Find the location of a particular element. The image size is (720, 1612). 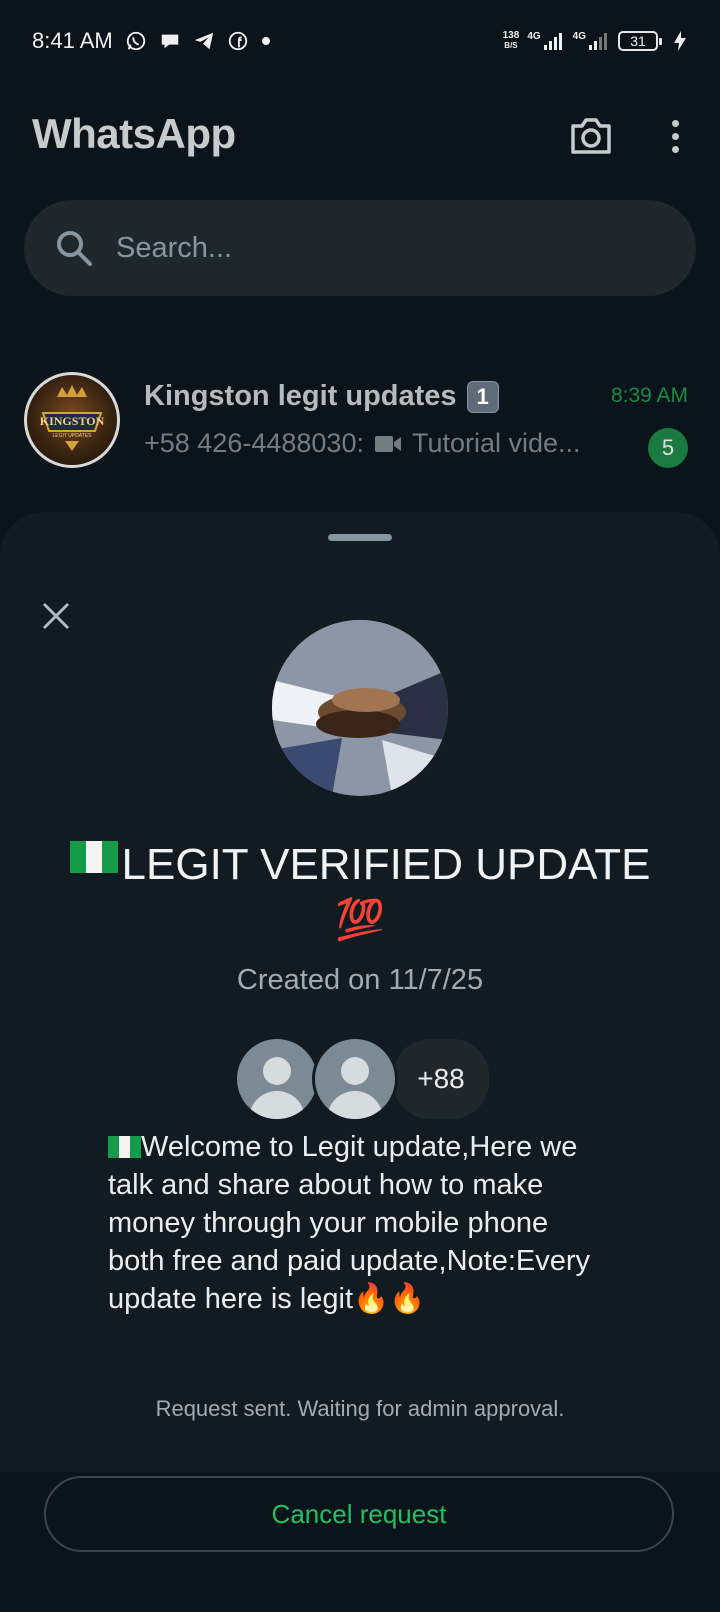

svg-text: KINGSTON is located at coordinates (72, 421).